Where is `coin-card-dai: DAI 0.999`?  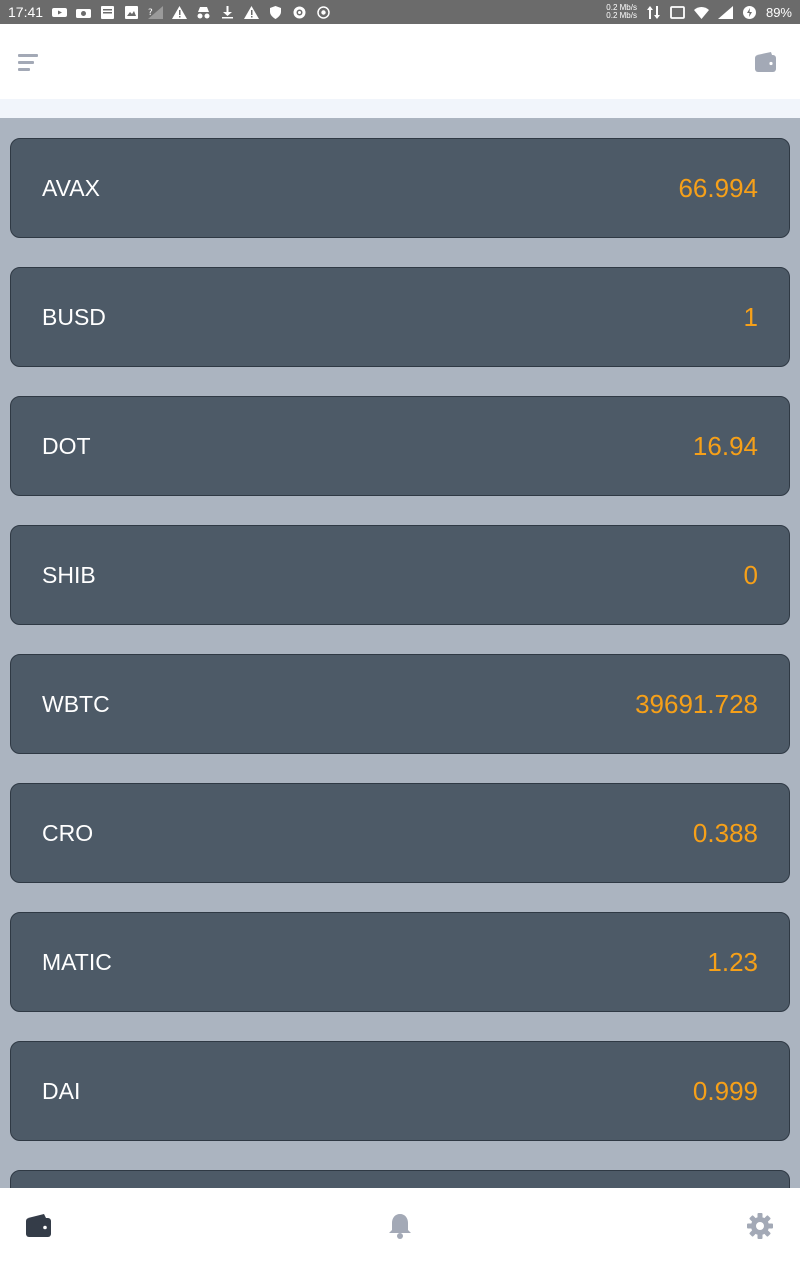
coin-card-dai: DAI 0.999 is located at coordinates (400, 1091).